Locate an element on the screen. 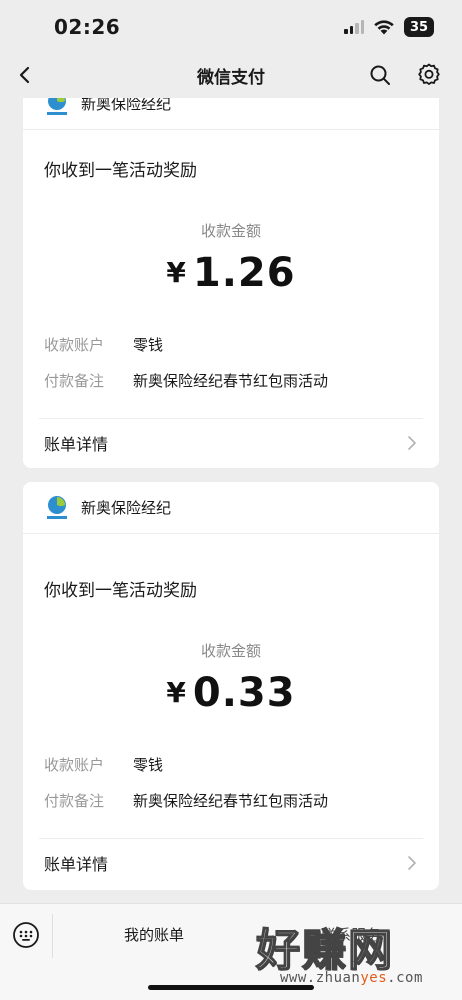 The image size is (462, 1000). keyboard-toggle-icon is located at coordinates (26, 935).